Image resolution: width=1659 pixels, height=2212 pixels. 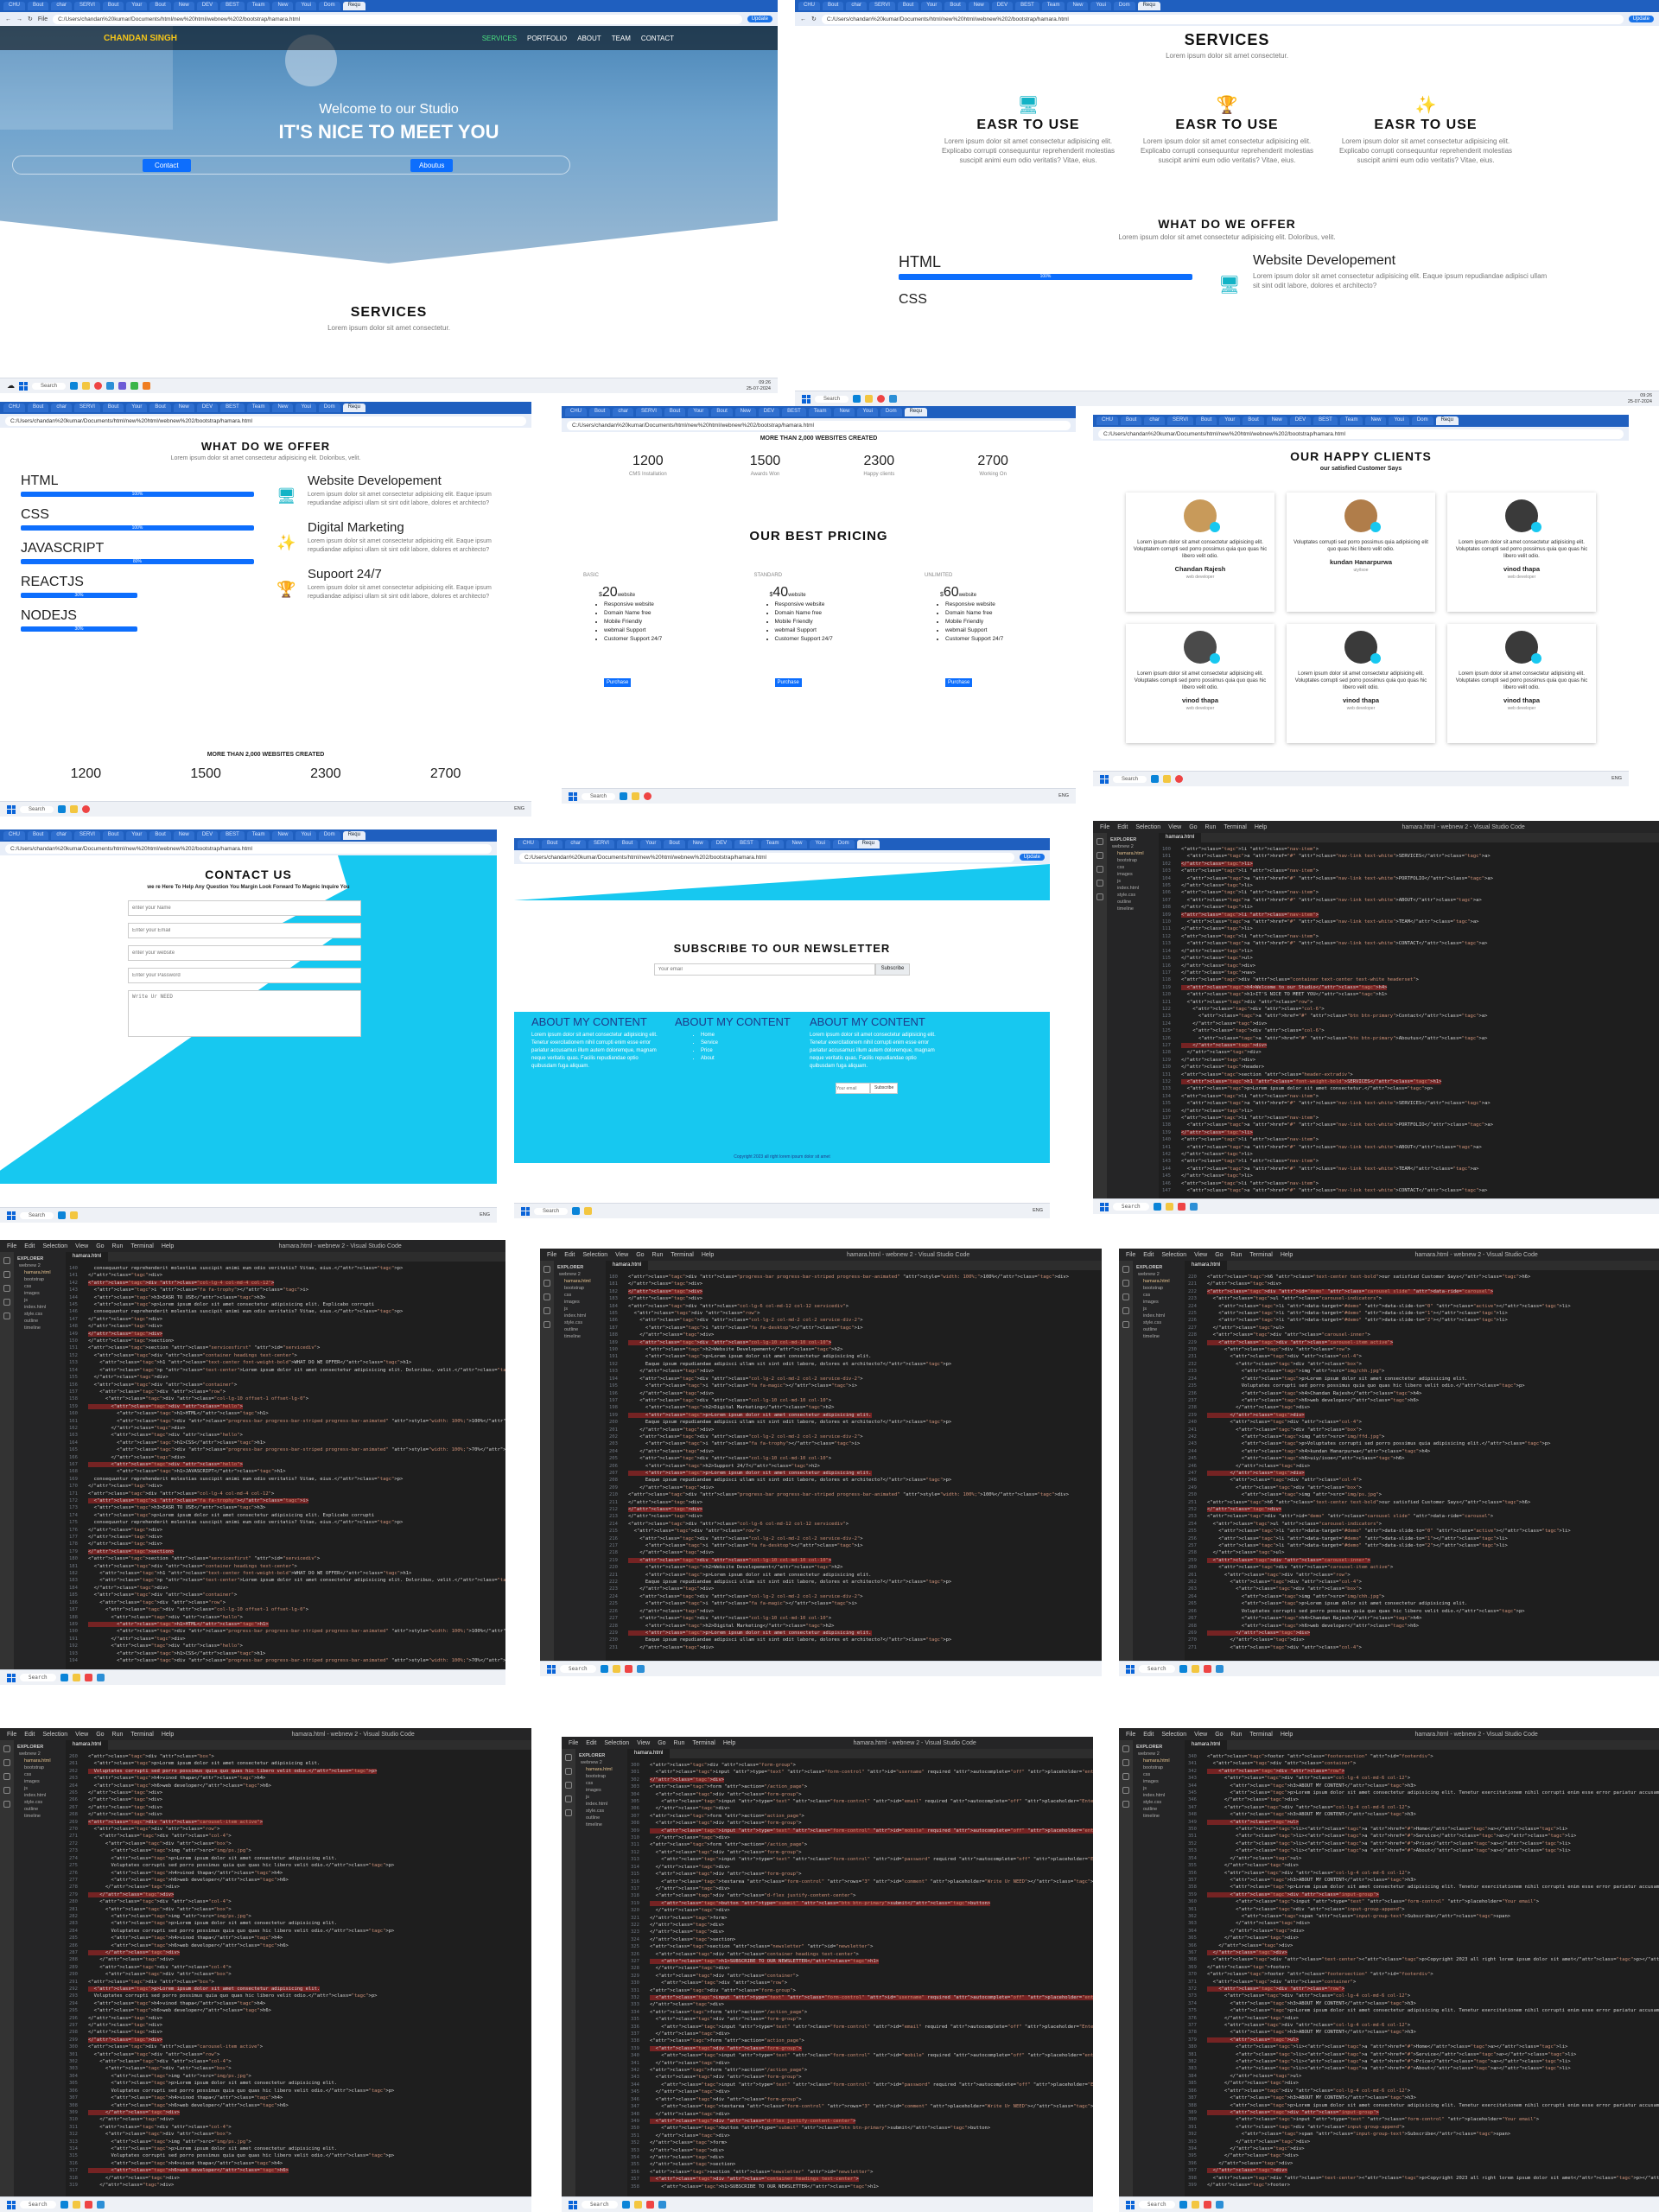 I want to click on explorer-item: timeline, so click(x=601, y=1824).